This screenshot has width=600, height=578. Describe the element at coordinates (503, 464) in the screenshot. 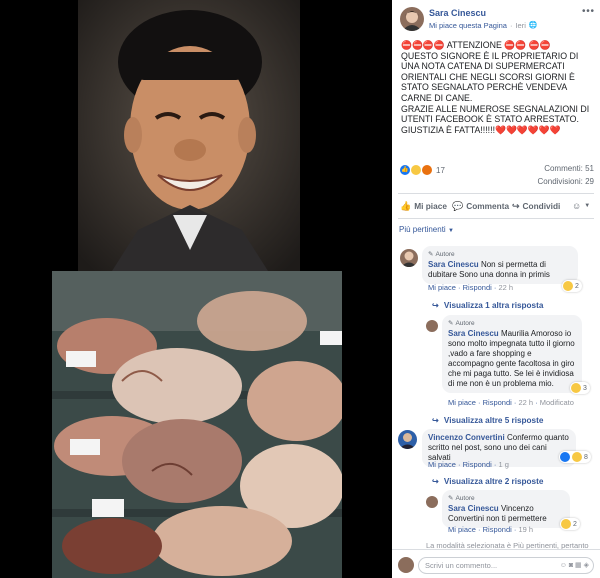

I see `comment-time: 1 g` at that location.